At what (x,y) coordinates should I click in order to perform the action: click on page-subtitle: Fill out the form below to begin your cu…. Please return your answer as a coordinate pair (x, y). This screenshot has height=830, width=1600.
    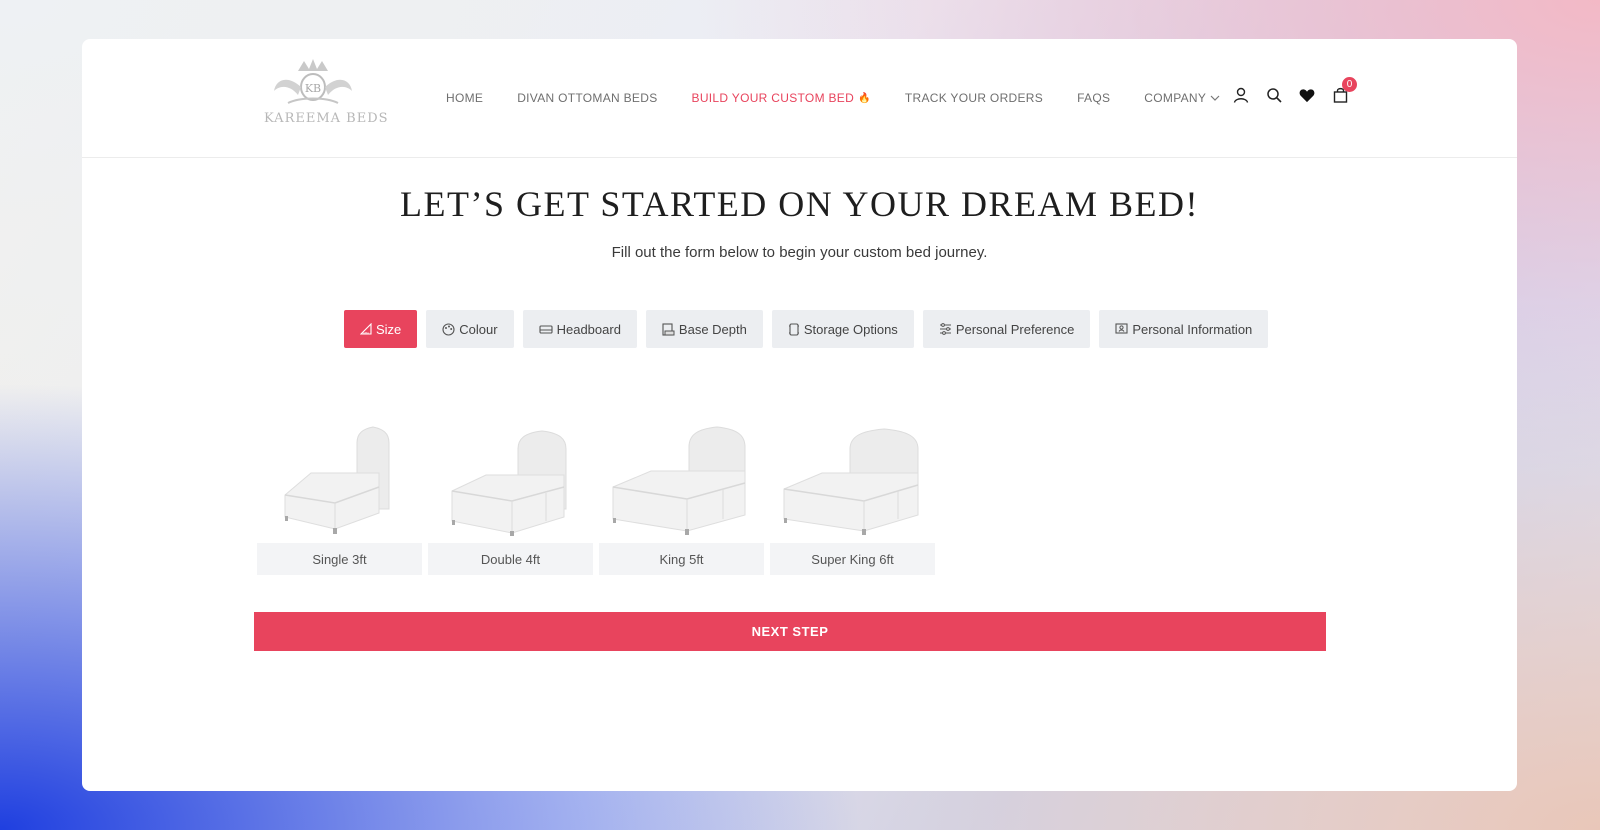
    Looking at the image, I should click on (799, 252).